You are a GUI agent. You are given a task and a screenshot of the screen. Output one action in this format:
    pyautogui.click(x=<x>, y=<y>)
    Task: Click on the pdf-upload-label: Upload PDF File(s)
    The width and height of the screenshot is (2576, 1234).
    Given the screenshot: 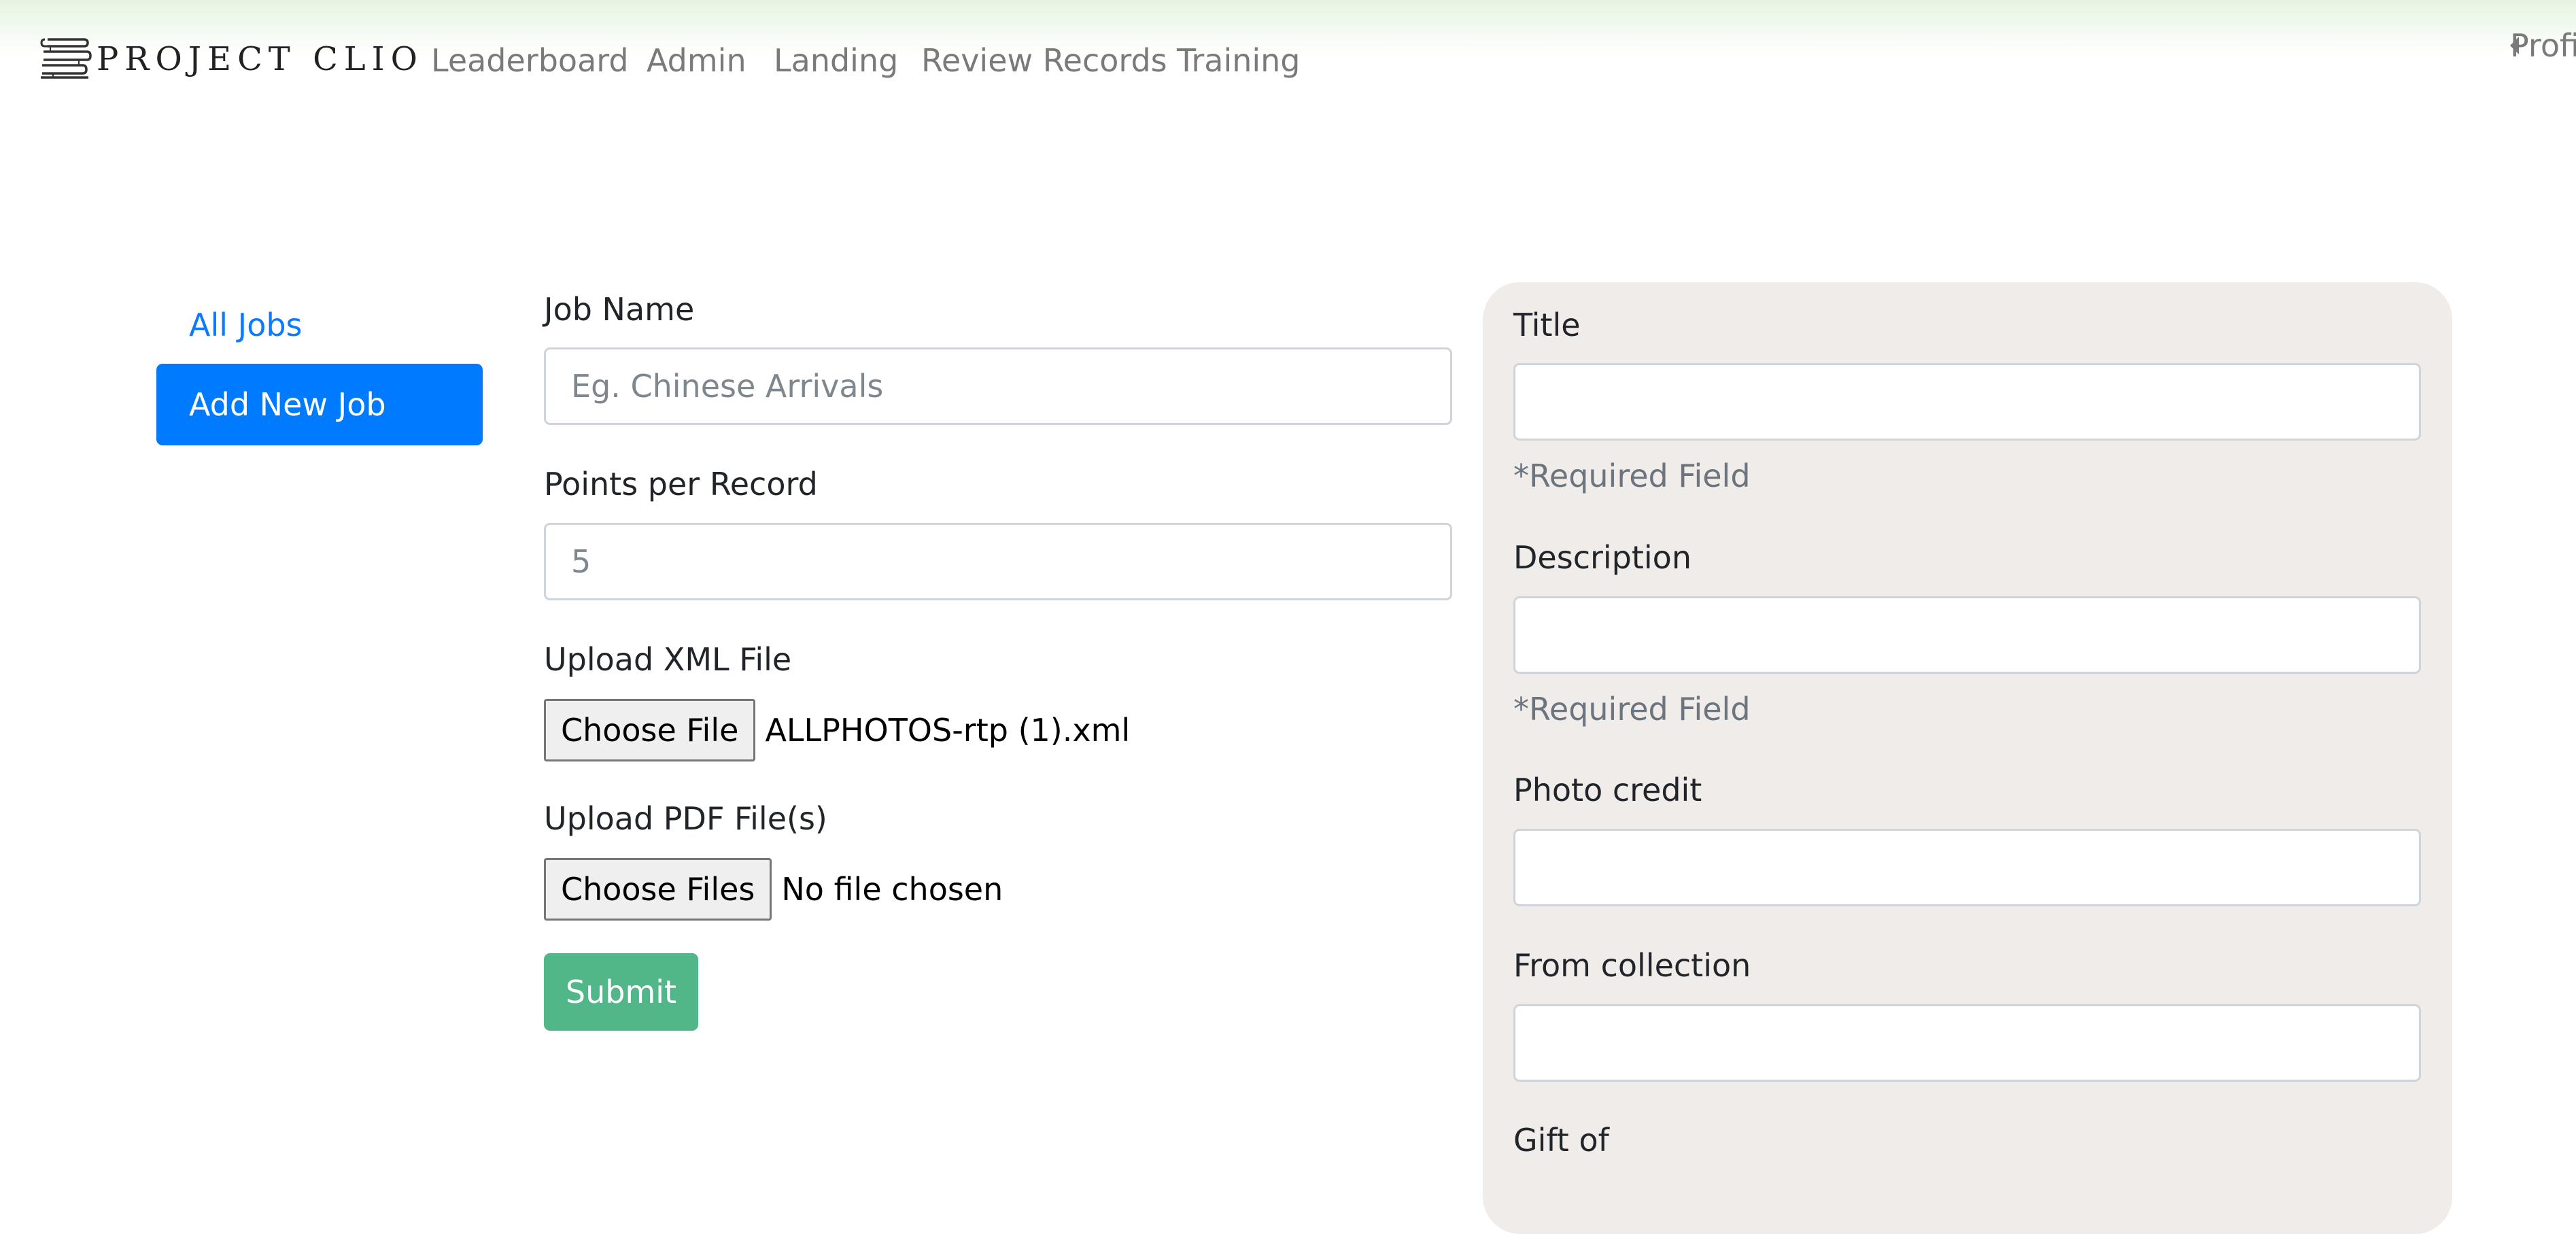 What is the action you would take?
    pyautogui.click(x=685, y=818)
    